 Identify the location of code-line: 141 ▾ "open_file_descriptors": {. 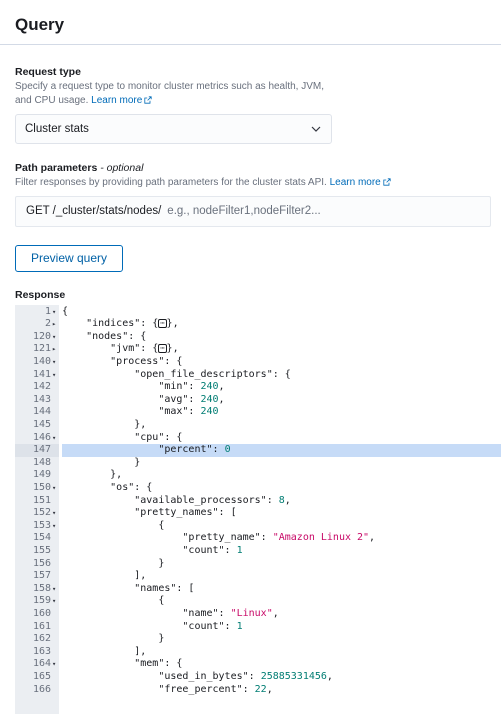
(258, 375).